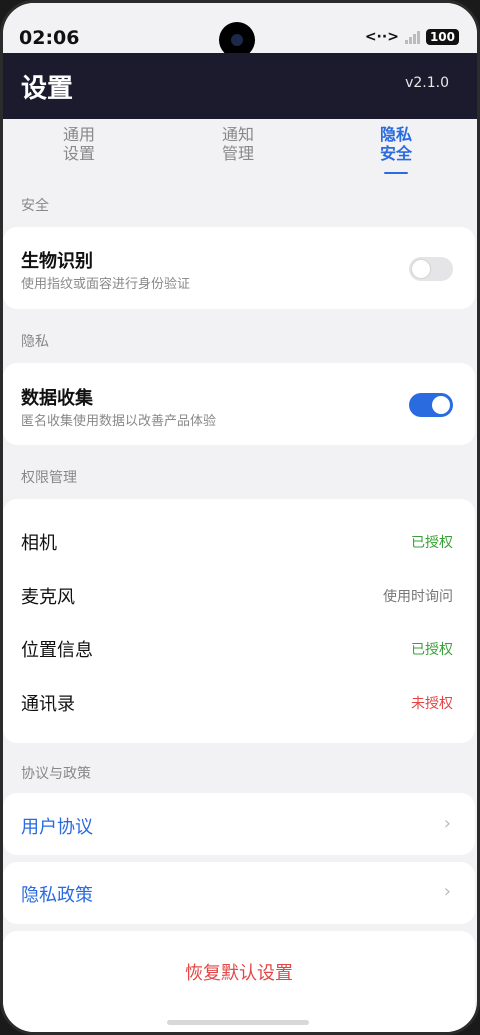 This screenshot has width=480, height=1035. Describe the element at coordinates (239, 648) in the screenshot. I see `permission-row-location: 位置信息 已授权` at that location.